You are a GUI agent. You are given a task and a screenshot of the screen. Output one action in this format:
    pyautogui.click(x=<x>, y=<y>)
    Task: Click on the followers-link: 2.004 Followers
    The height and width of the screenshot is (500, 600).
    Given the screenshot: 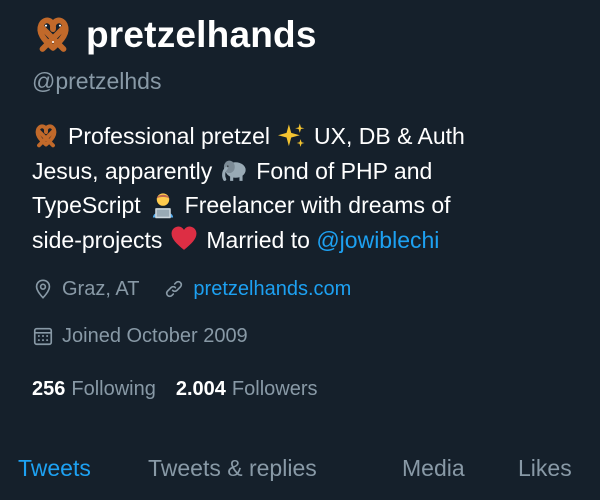 What is the action you would take?
    pyautogui.click(x=247, y=389)
    